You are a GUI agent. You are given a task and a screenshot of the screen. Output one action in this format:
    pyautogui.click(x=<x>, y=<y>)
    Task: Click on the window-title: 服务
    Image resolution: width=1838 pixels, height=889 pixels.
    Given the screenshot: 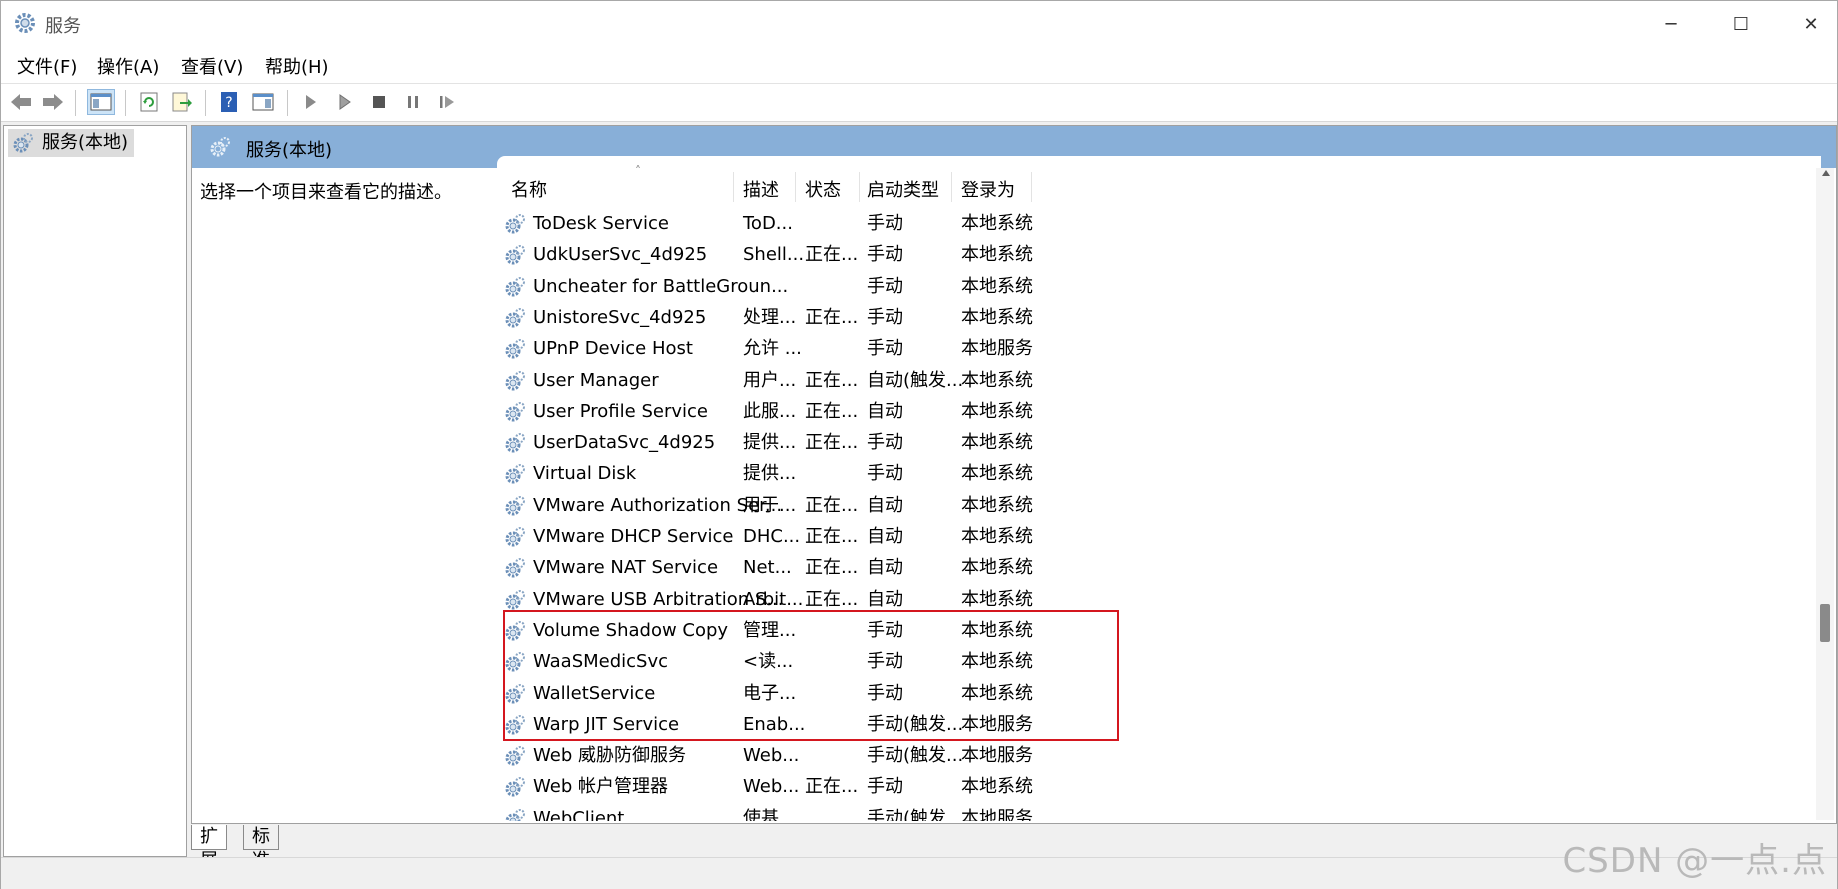 What is the action you would take?
    pyautogui.click(x=63, y=26)
    